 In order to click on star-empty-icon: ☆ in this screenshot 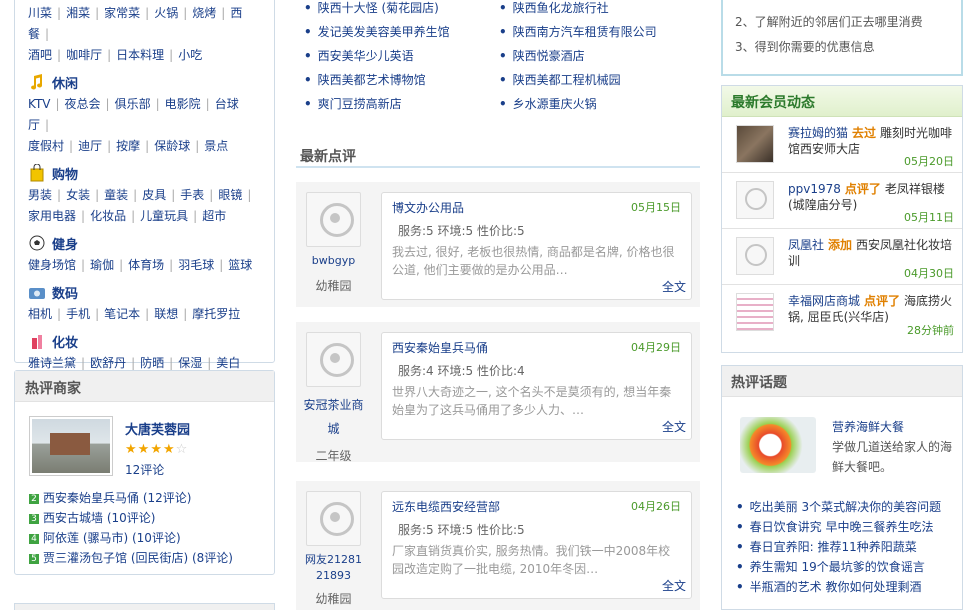, I will do `click(182, 449)`.